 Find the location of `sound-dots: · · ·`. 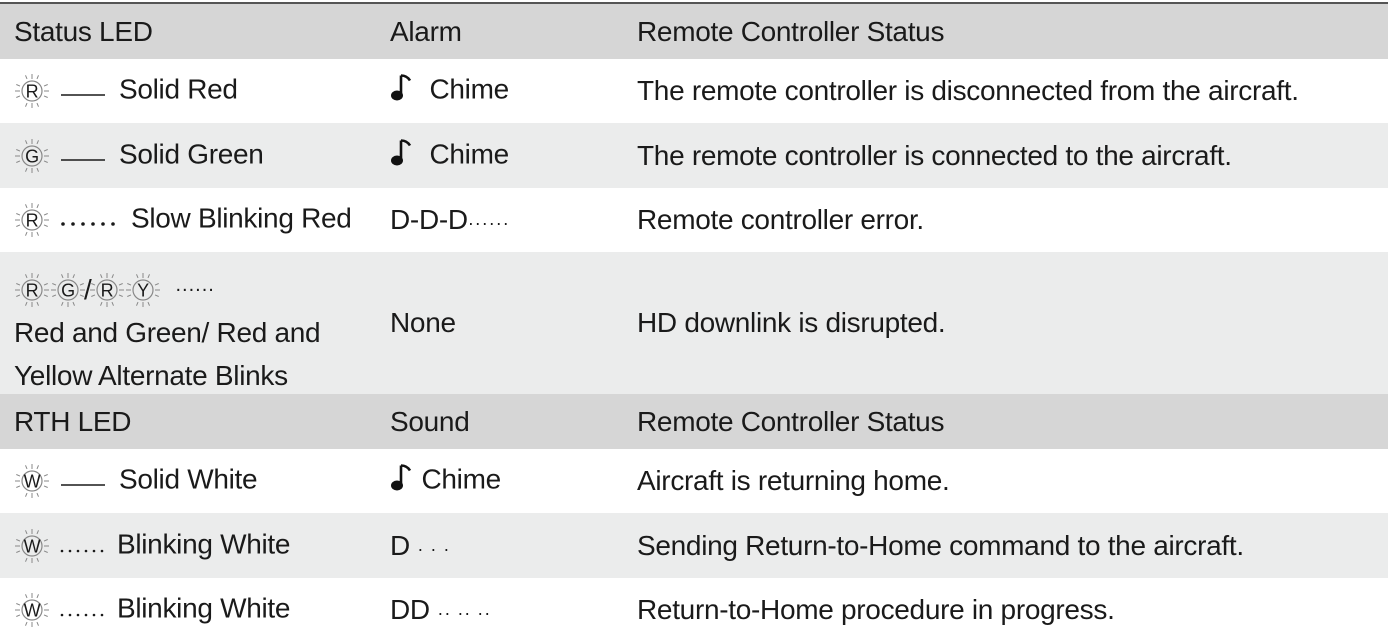

sound-dots: · · · is located at coordinates (434, 548).